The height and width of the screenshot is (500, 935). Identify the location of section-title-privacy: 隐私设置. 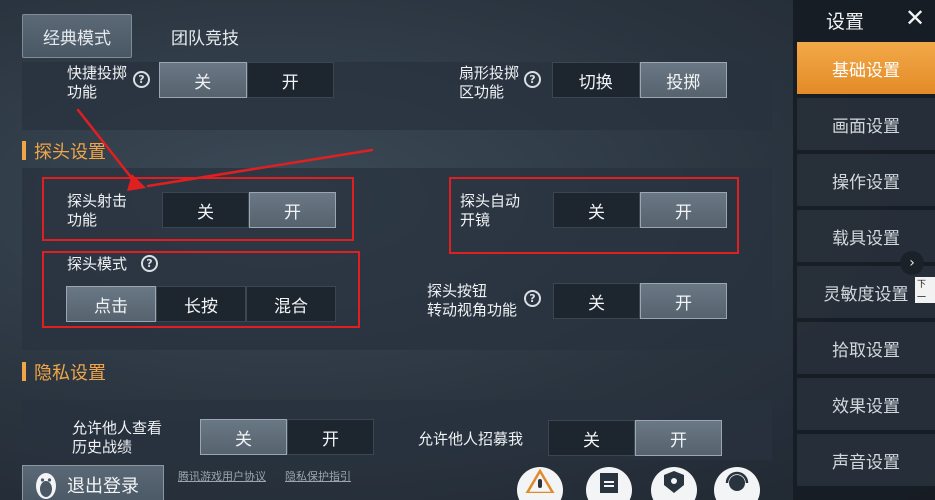
(64, 372).